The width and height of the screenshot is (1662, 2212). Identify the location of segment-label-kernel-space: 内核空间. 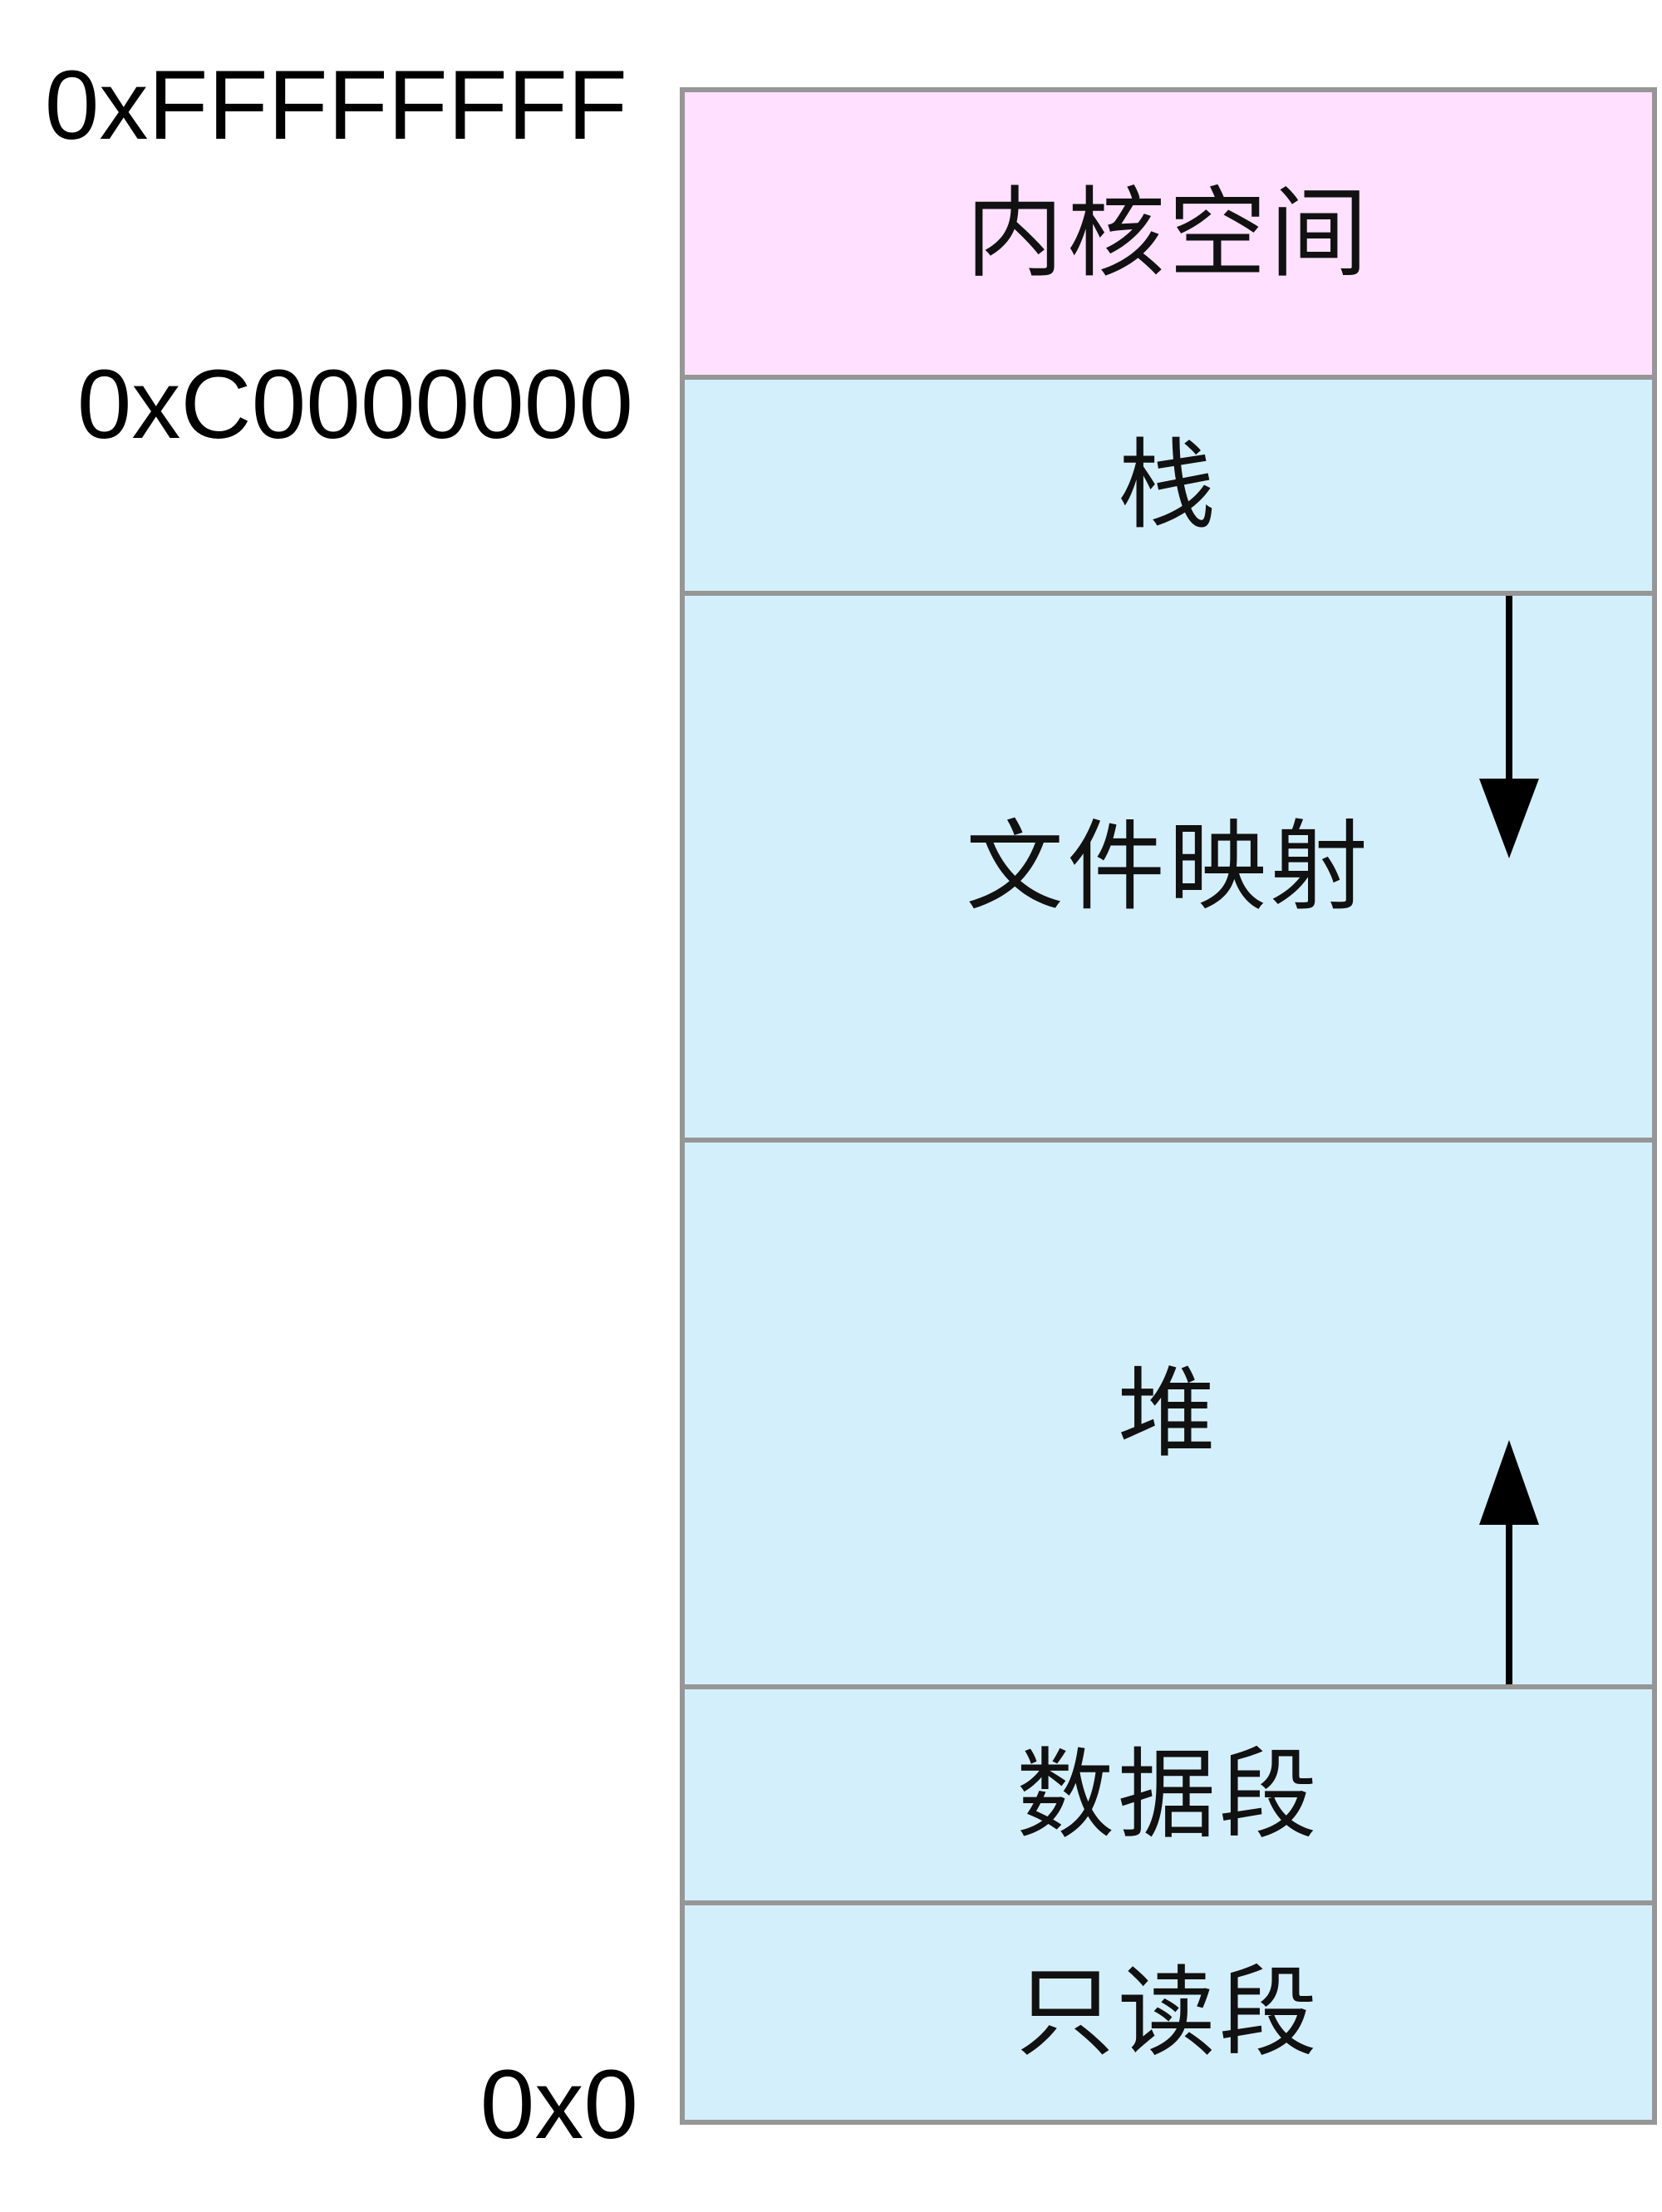
(1168, 233).